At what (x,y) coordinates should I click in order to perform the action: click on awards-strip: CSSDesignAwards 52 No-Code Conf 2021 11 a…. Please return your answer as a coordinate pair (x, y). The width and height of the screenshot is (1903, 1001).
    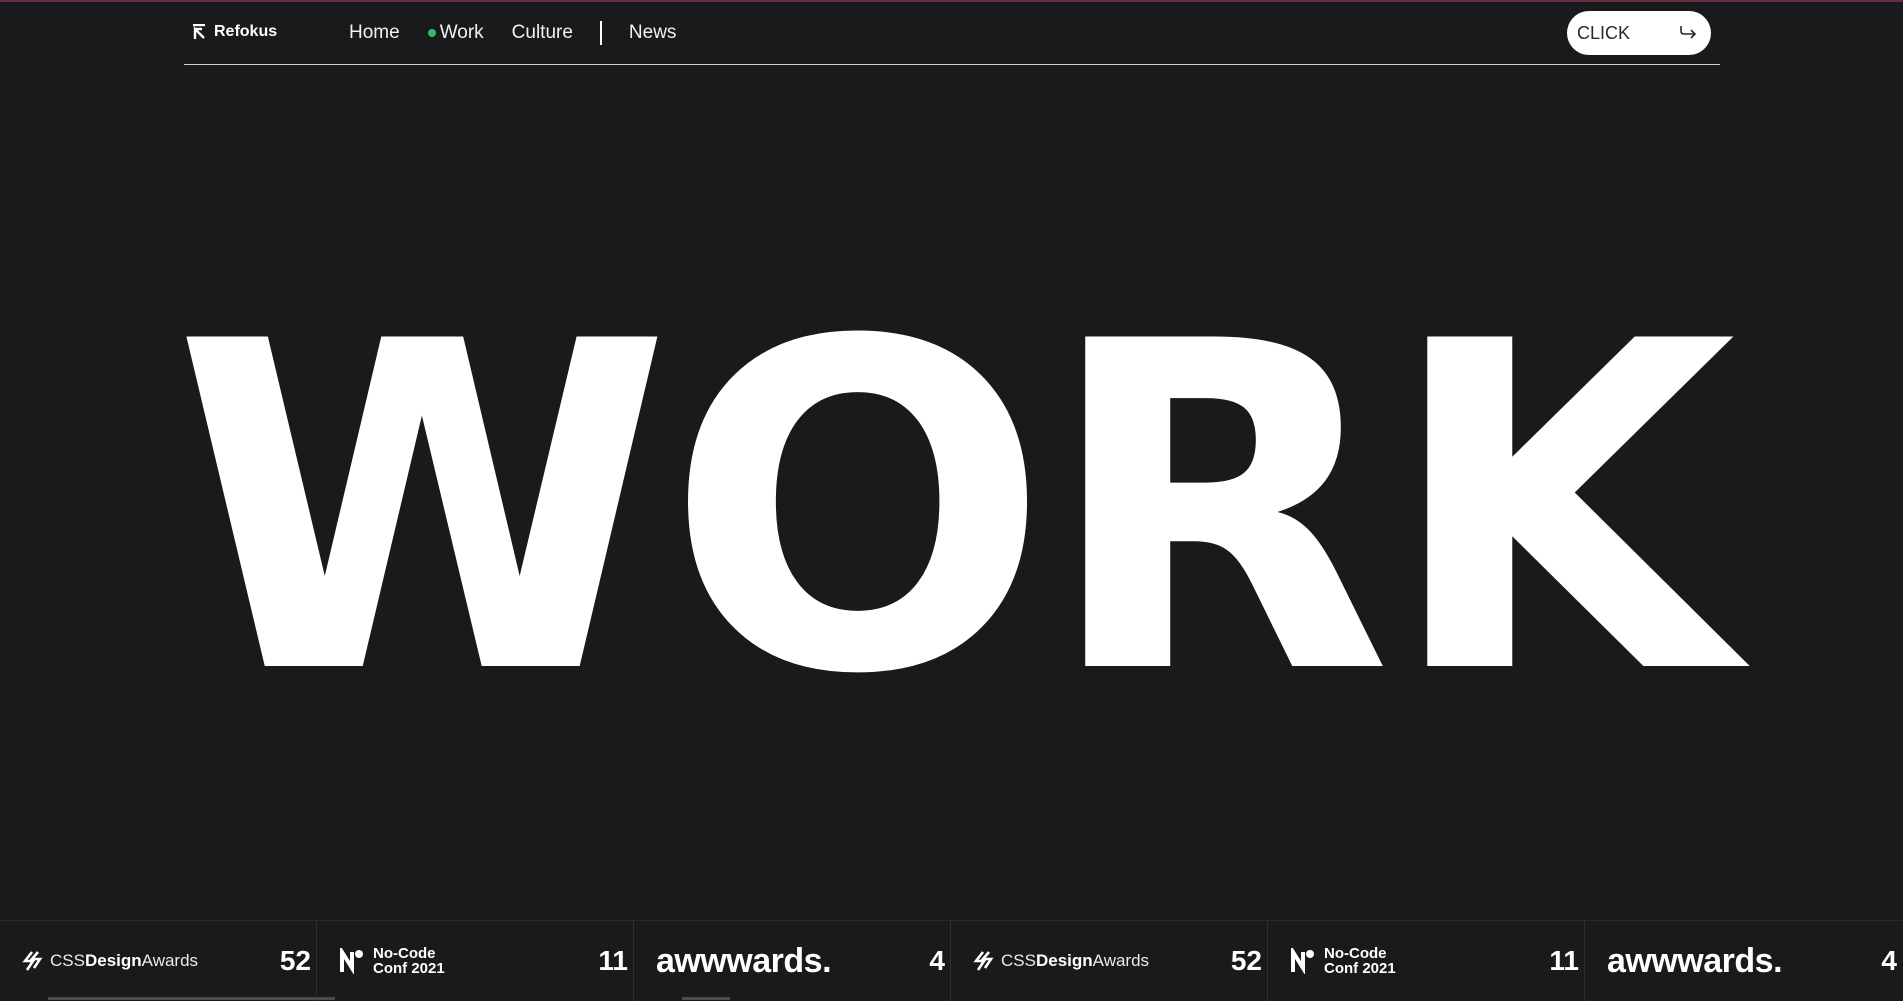
    Looking at the image, I should click on (951, 960).